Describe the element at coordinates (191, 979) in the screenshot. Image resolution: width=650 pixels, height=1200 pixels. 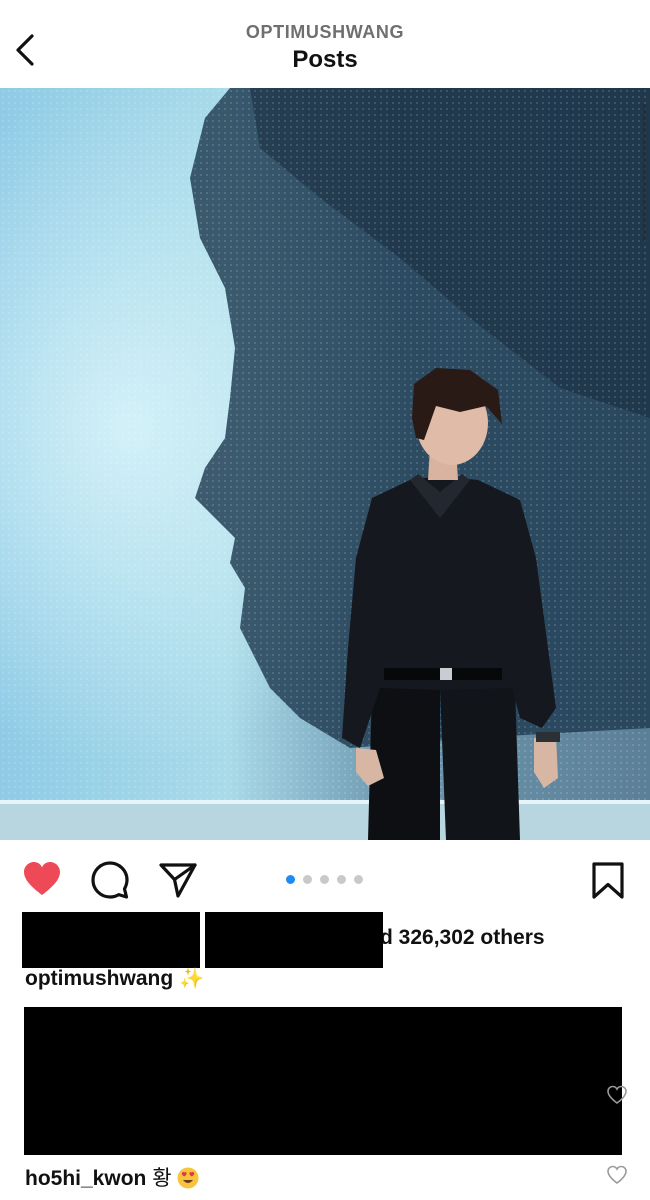
I see `caption-text: ✨` at that location.